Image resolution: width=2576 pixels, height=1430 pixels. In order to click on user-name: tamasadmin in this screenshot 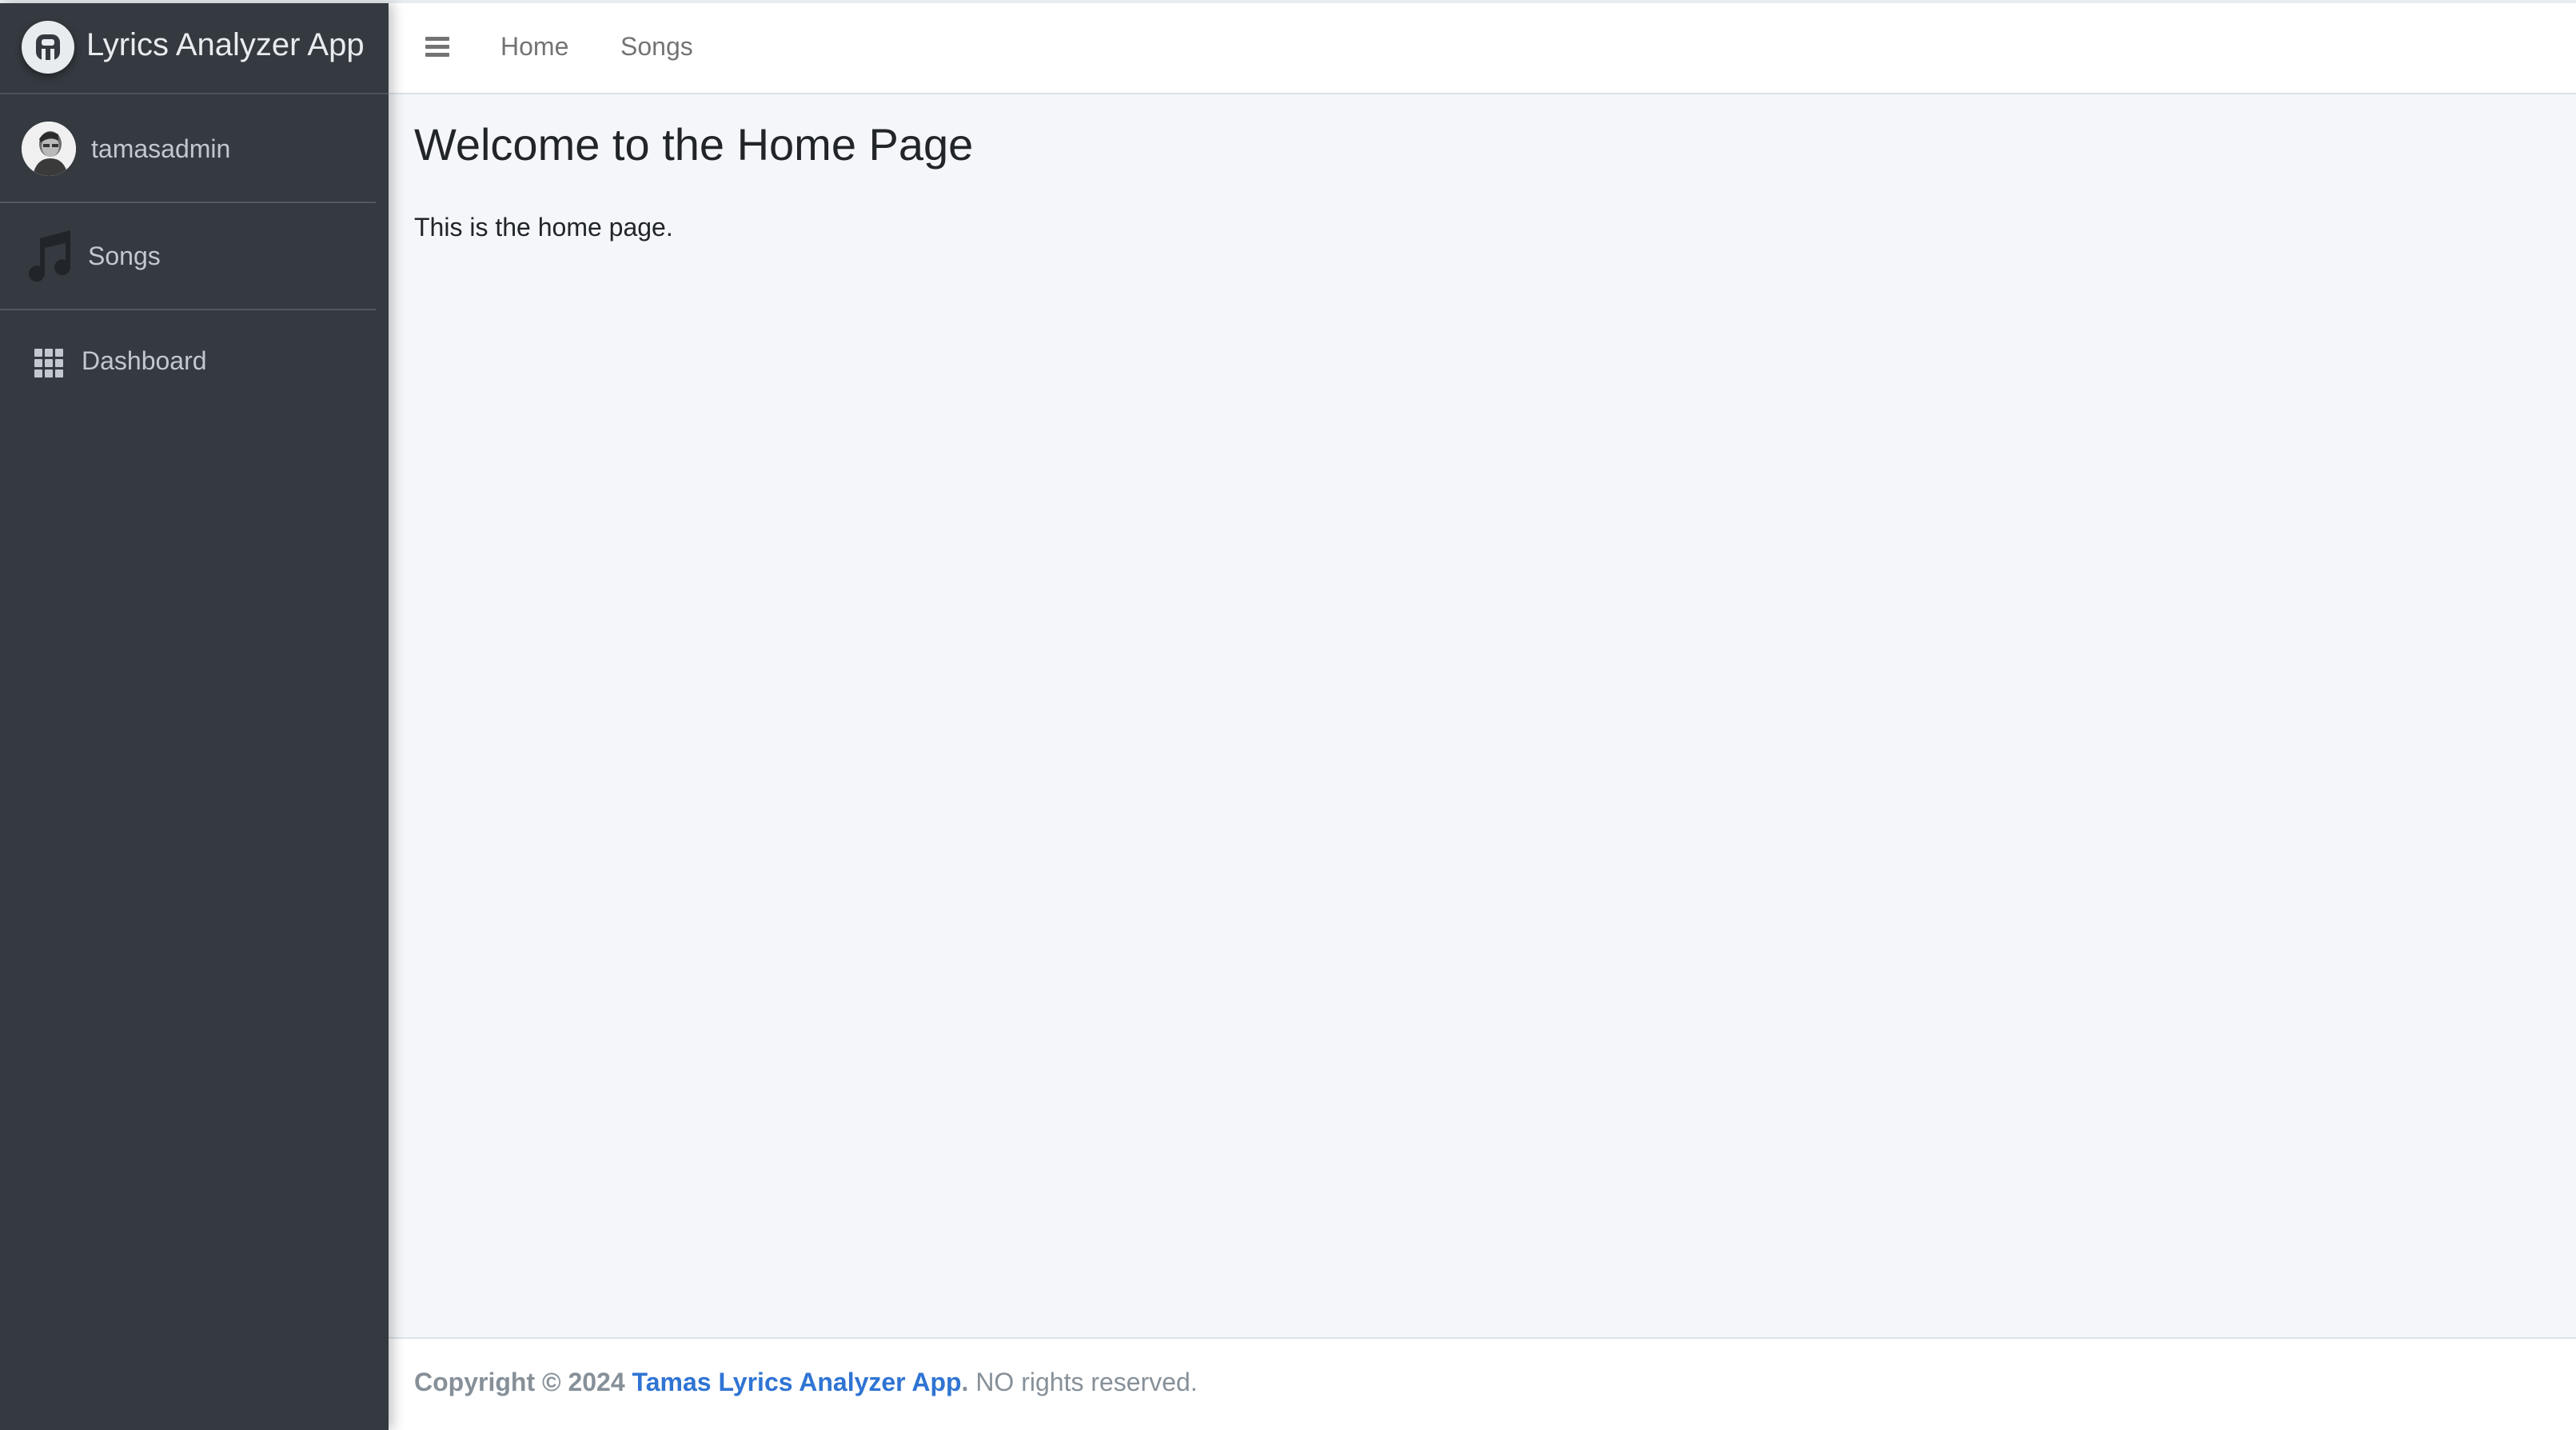, I will do `click(160, 149)`.